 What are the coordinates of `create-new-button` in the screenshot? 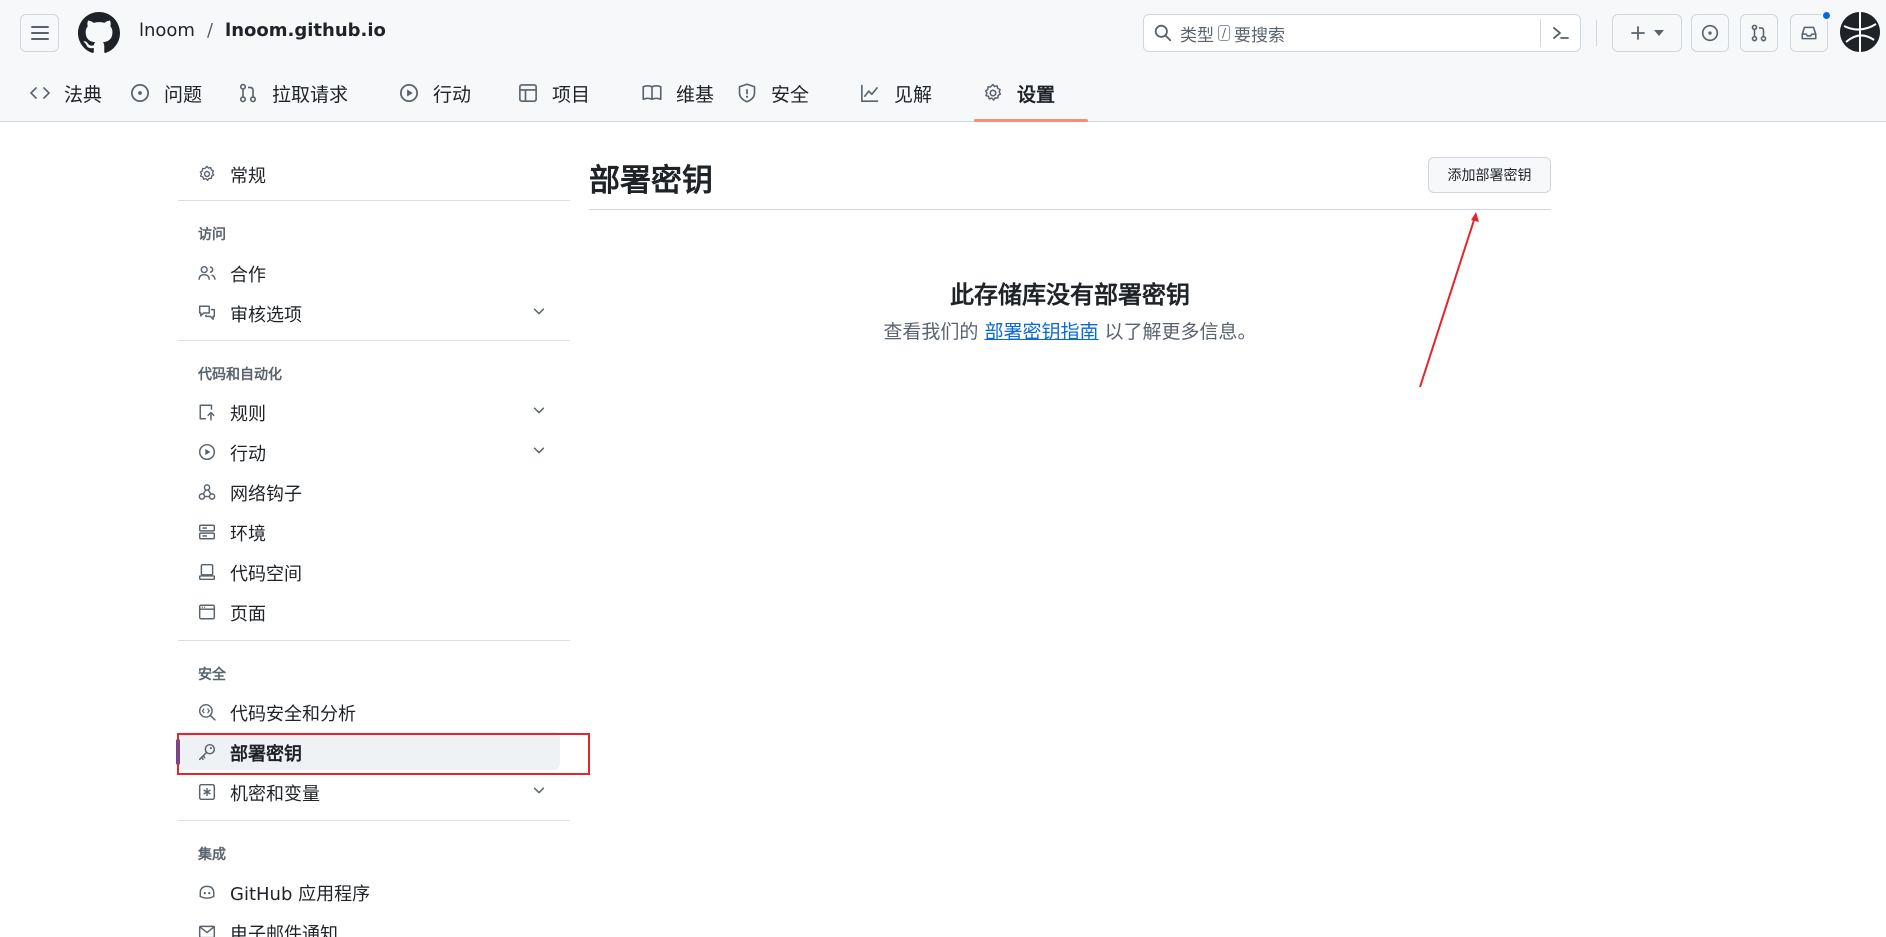 It's located at (1647, 33).